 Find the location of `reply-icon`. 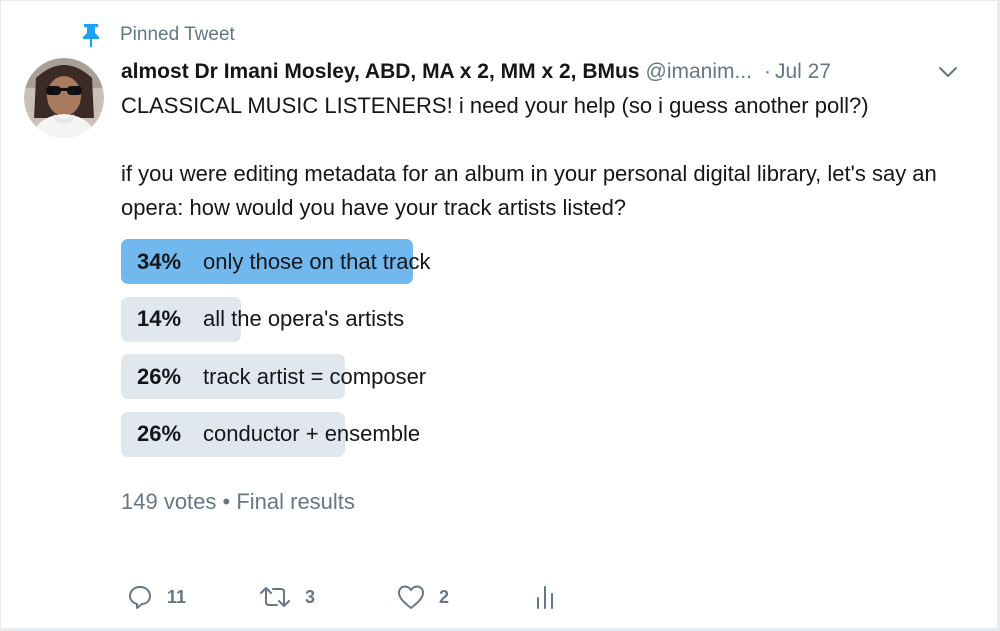

reply-icon is located at coordinates (140, 597).